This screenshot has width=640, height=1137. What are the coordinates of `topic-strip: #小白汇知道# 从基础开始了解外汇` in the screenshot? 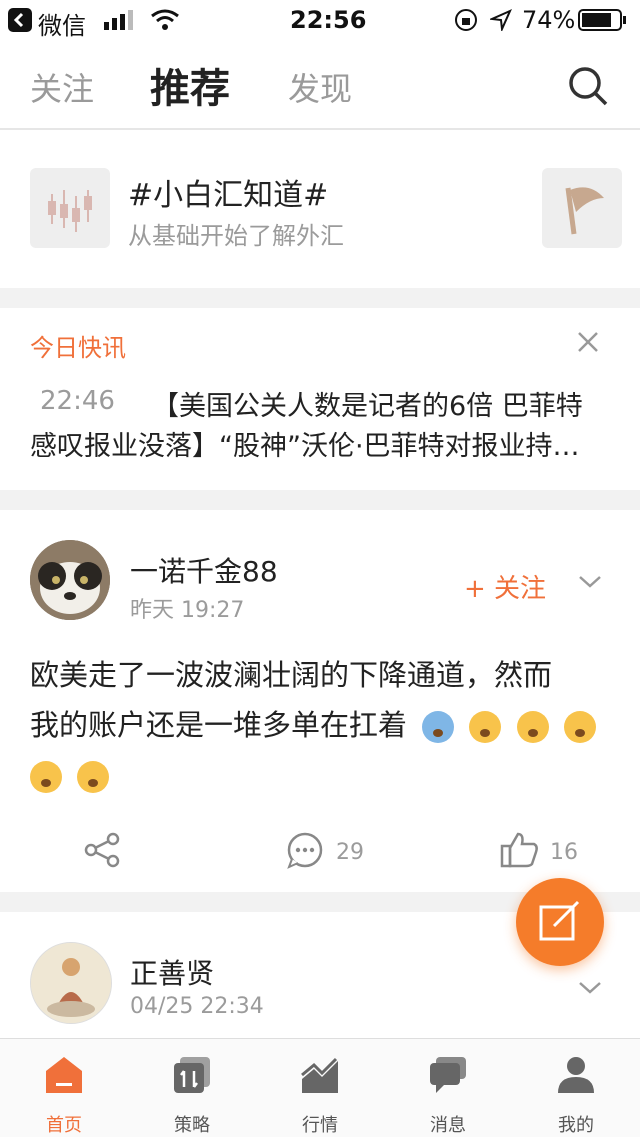 It's located at (320, 209).